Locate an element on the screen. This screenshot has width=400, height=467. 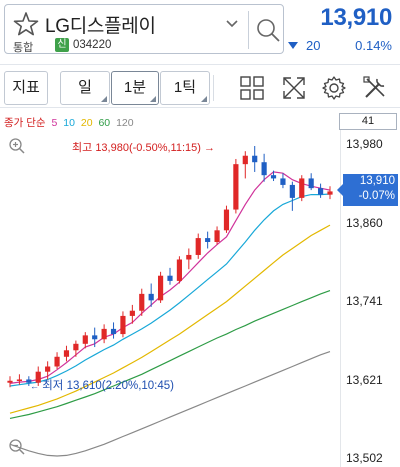
period-1min-label: 1분 is located at coordinates (135, 87).